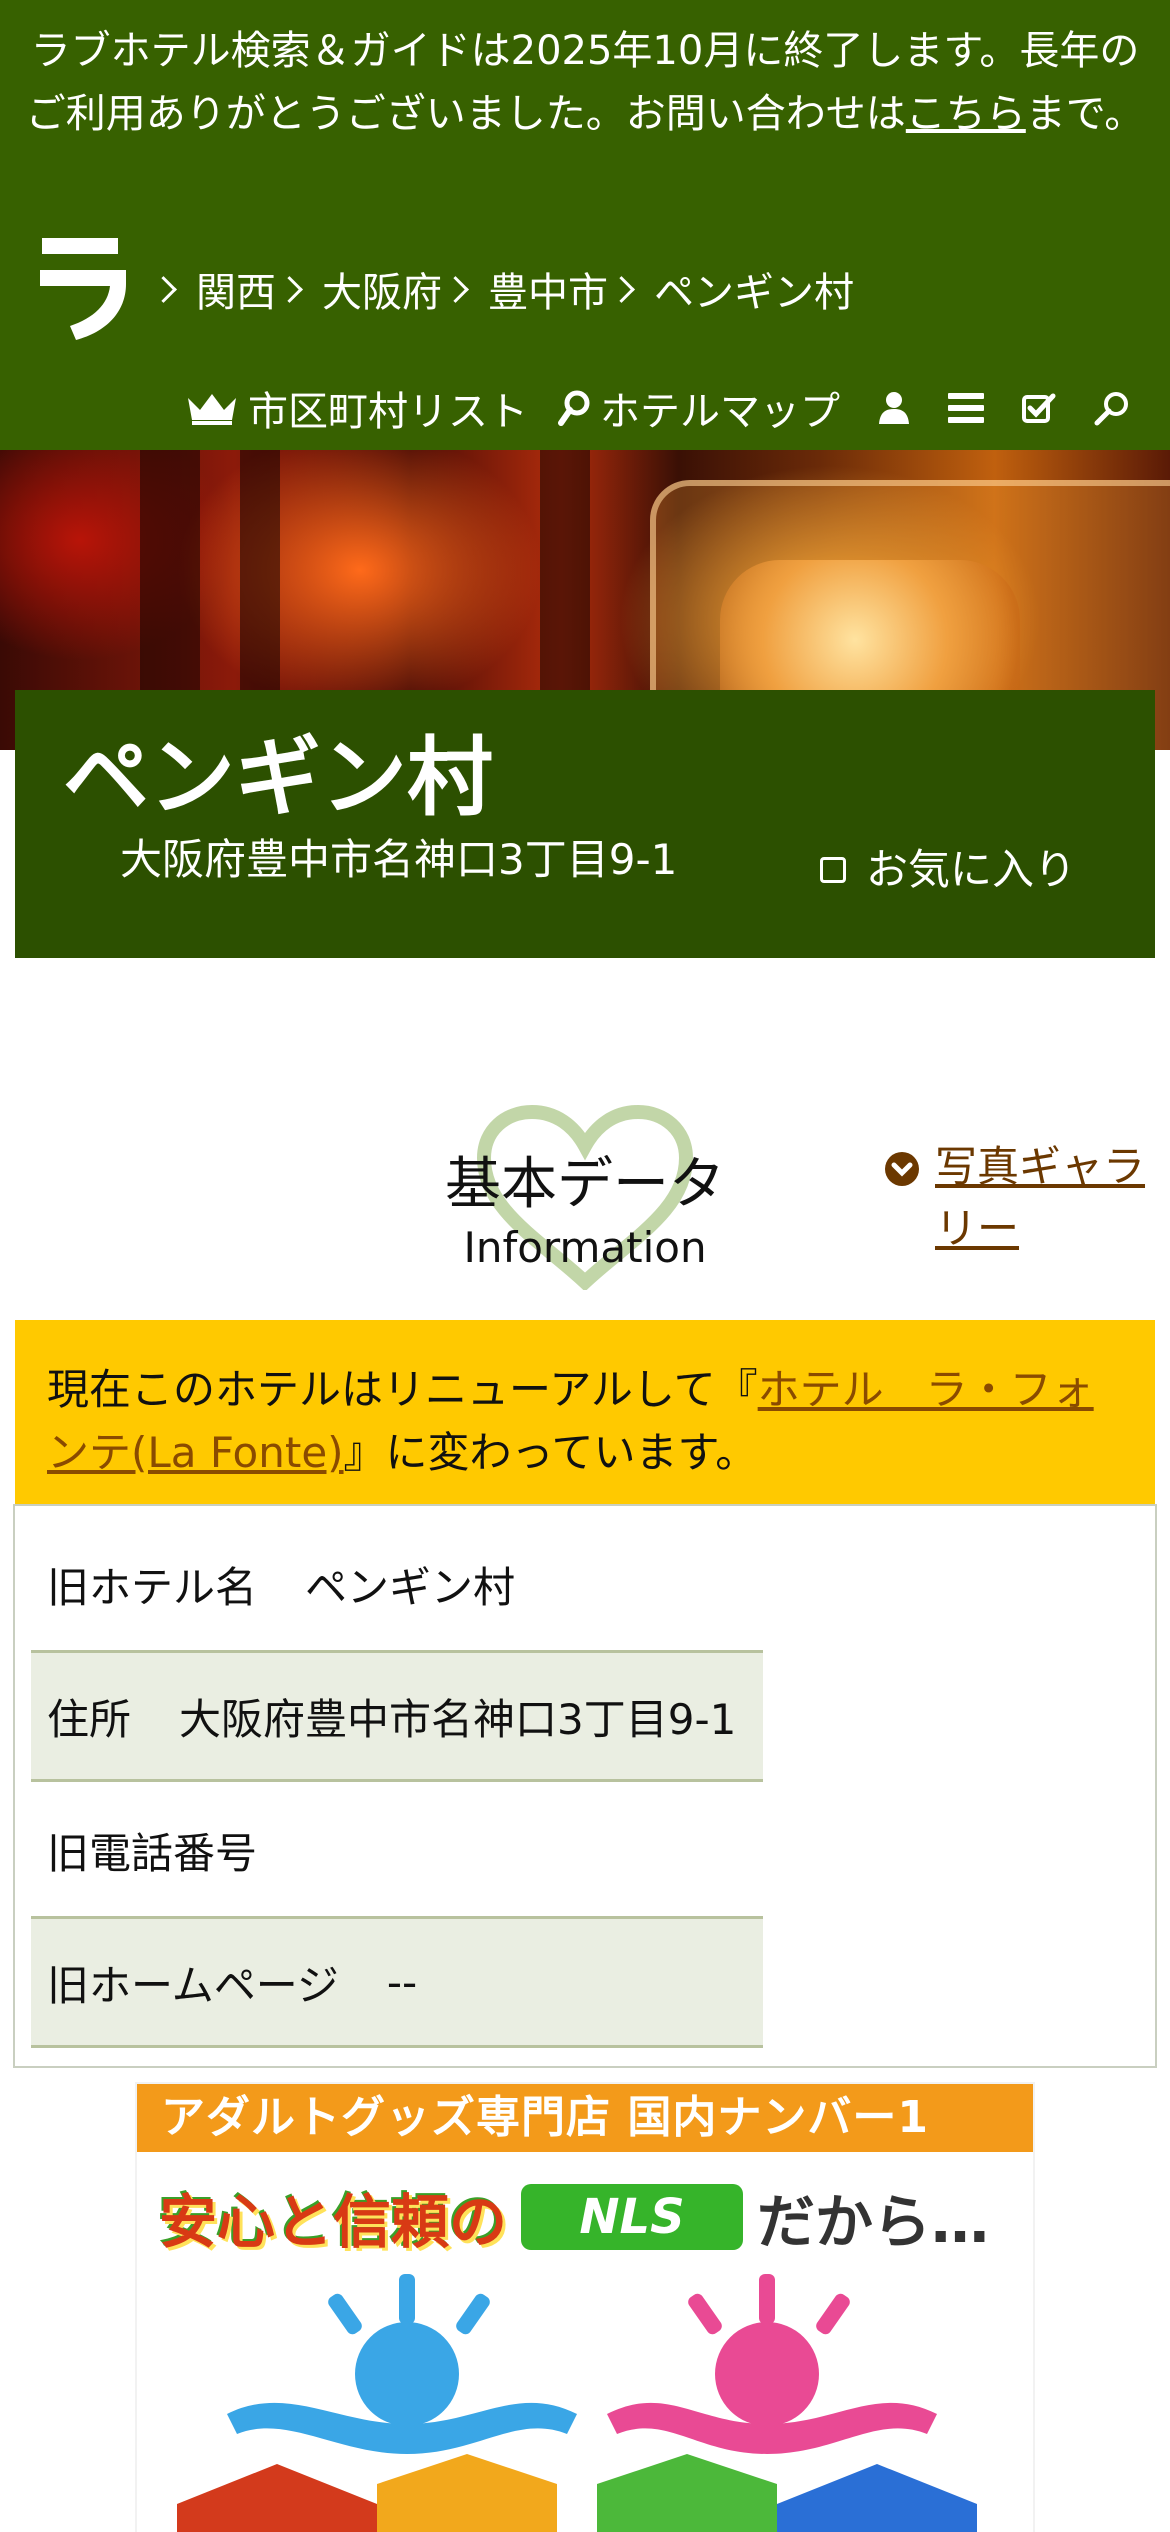 The image size is (1170, 2532). Describe the element at coordinates (966, 114) in the screenshot. I see `contact-link: こちら` at that location.